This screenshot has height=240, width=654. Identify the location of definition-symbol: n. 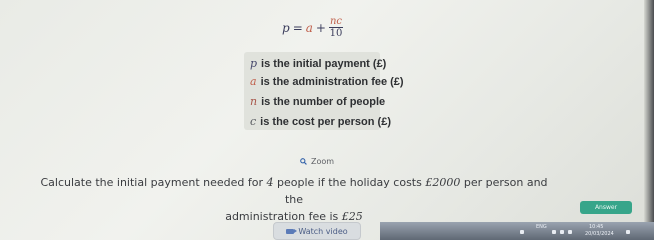
(254, 101).